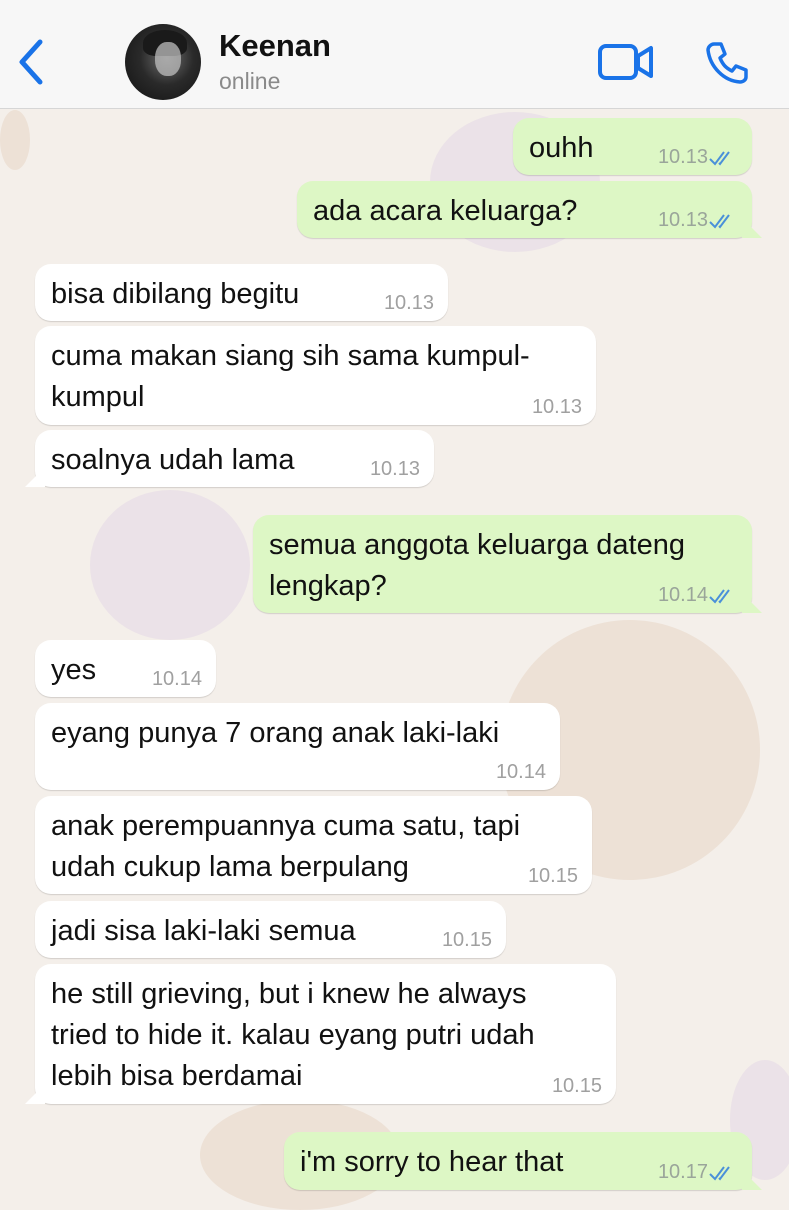 This screenshot has width=789, height=1210. What do you see at coordinates (632, 146) in the screenshot?
I see `message-outgoing: ouhh 10.13` at bounding box center [632, 146].